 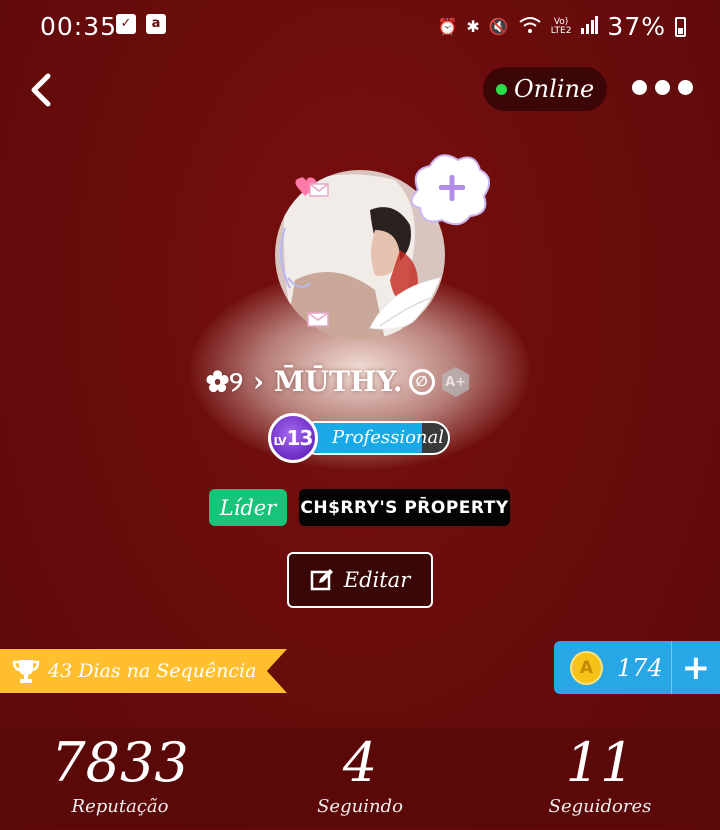 What do you see at coordinates (561, 26) in the screenshot?
I see `network-type: Vo) LTE2` at bounding box center [561, 26].